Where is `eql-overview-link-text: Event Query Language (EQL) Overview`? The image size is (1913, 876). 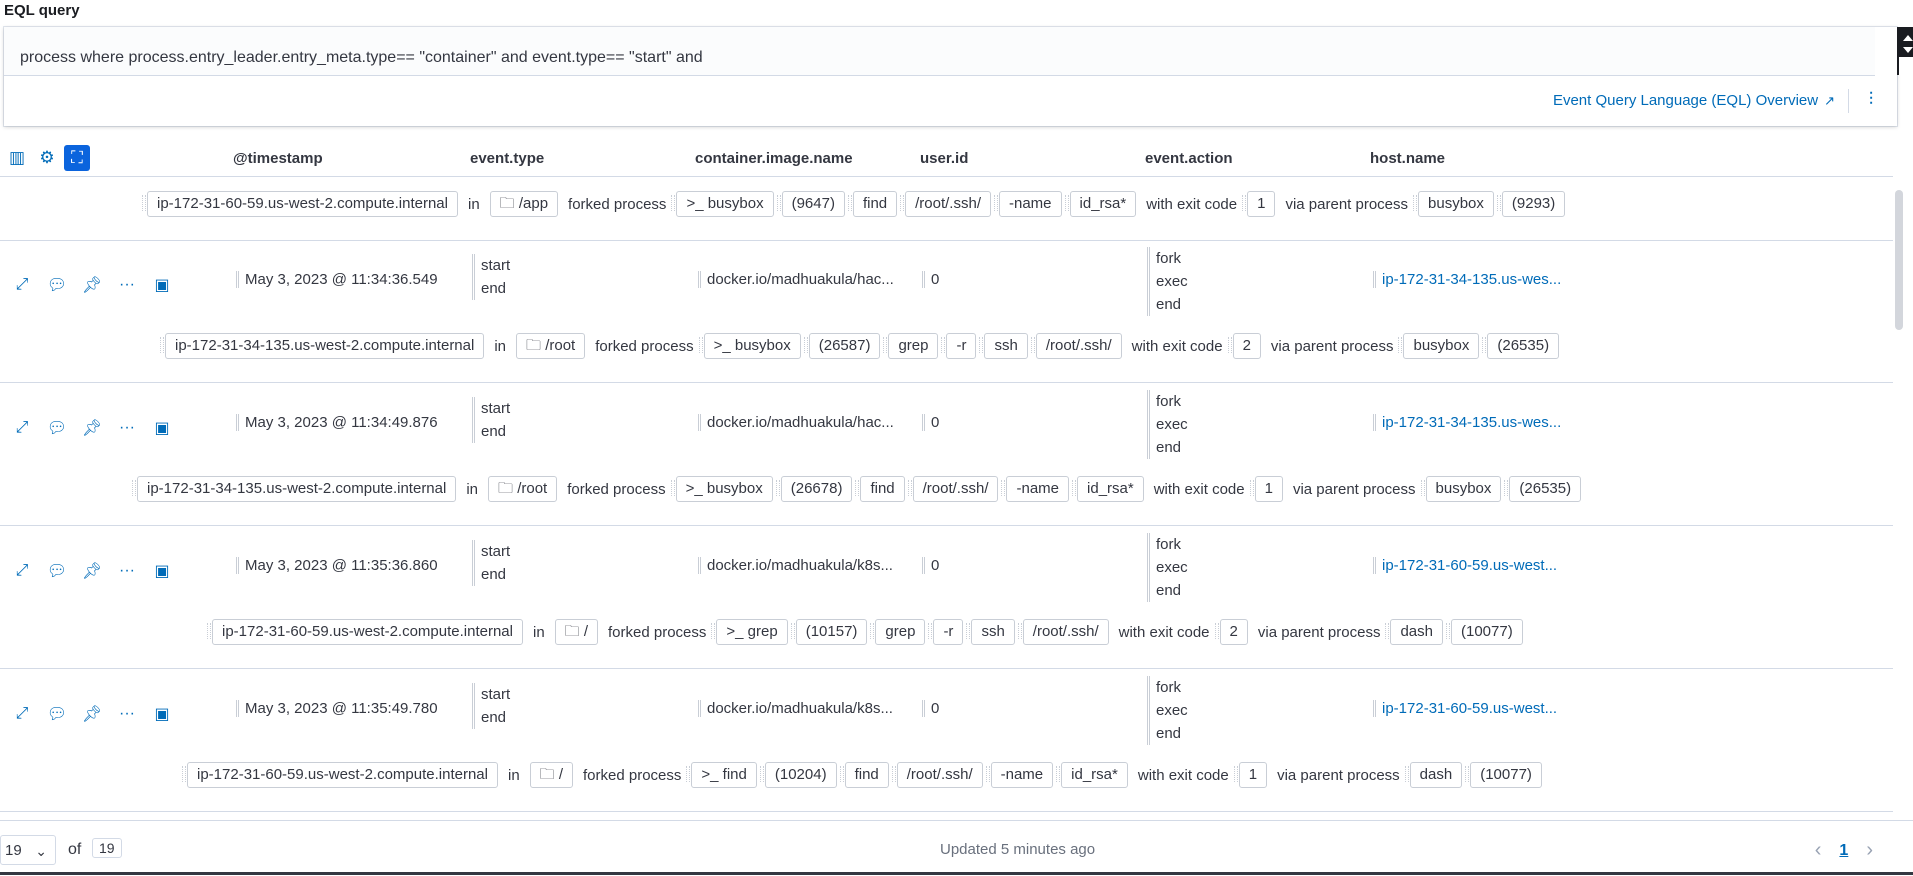
eql-overview-link-text: Event Query Language (EQL) Overview is located at coordinates (1685, 100).